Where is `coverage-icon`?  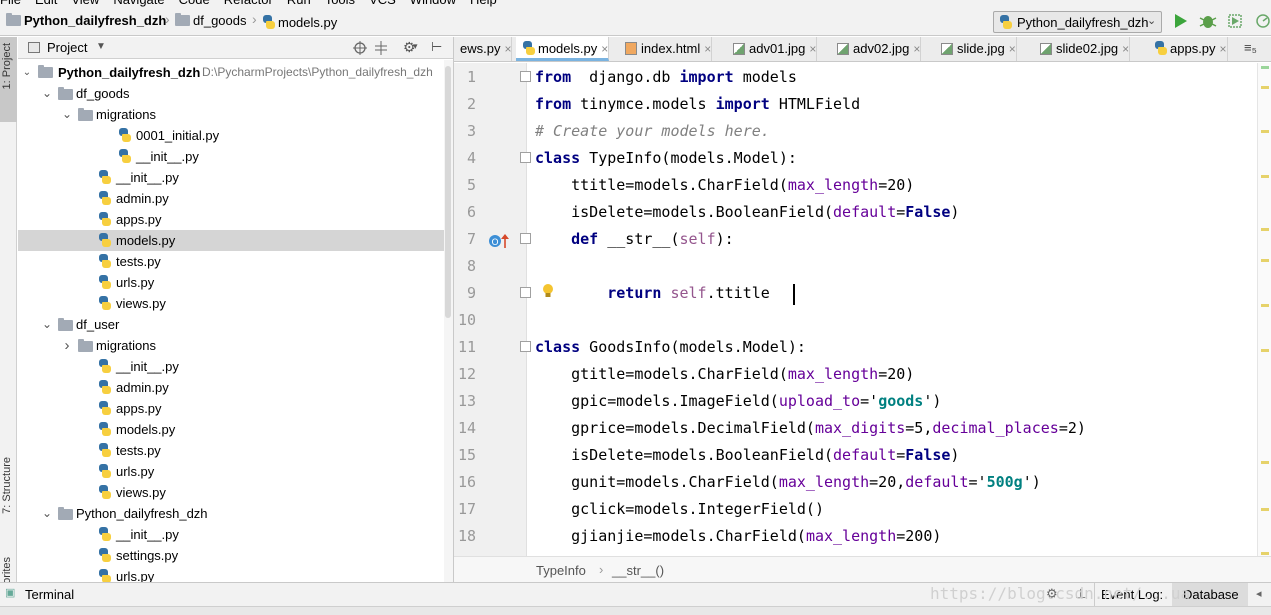
coverage-icon is located at coordinates (1235, 21).